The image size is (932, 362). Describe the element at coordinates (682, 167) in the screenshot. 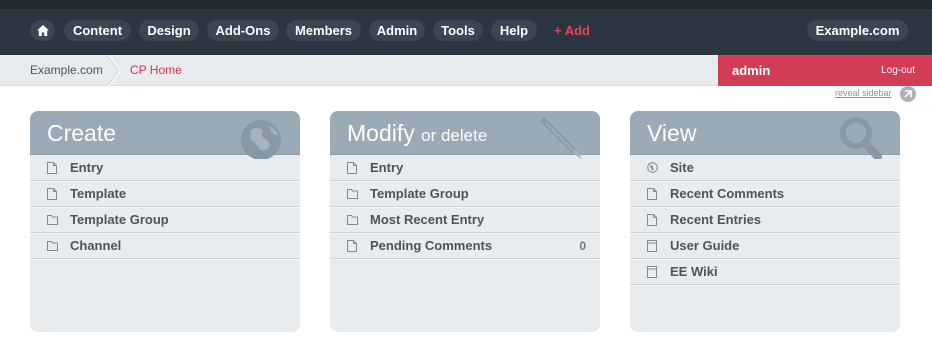

I see `list-item-label: Site` at that location.